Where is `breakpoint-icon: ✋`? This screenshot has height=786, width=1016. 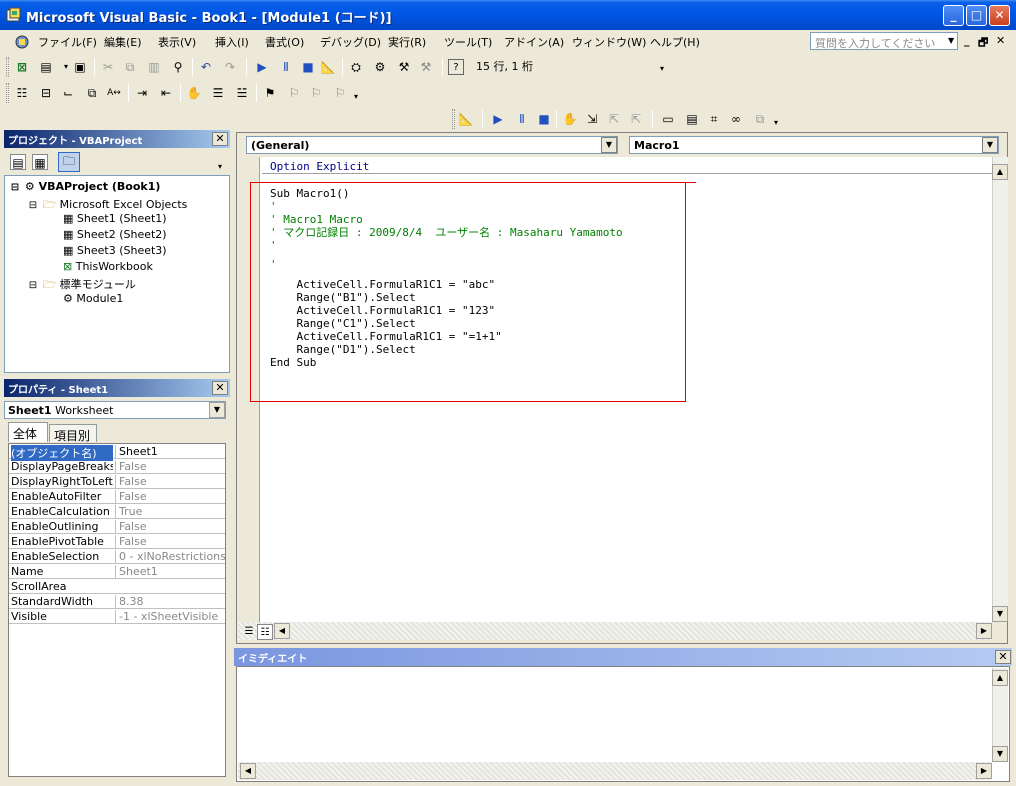 breakpoint-icon: ✋ is located at coordinates (194, 93).